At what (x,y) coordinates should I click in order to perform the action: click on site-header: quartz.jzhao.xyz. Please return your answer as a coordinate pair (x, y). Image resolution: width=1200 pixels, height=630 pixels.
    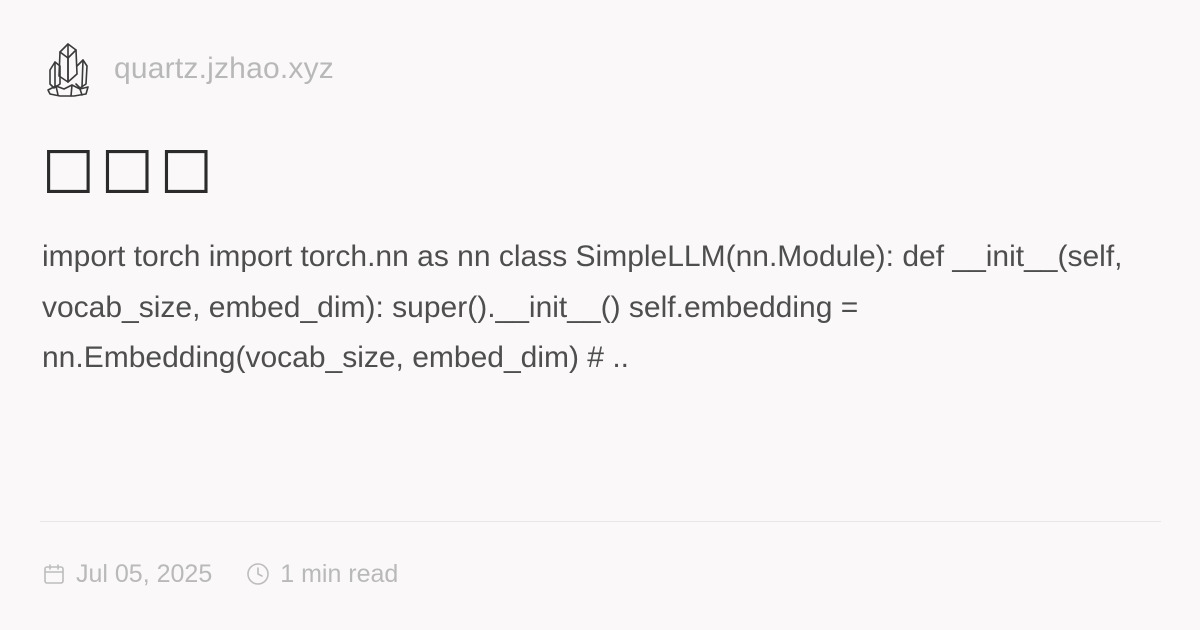
    Looking at the image, I should click on (190, 69).